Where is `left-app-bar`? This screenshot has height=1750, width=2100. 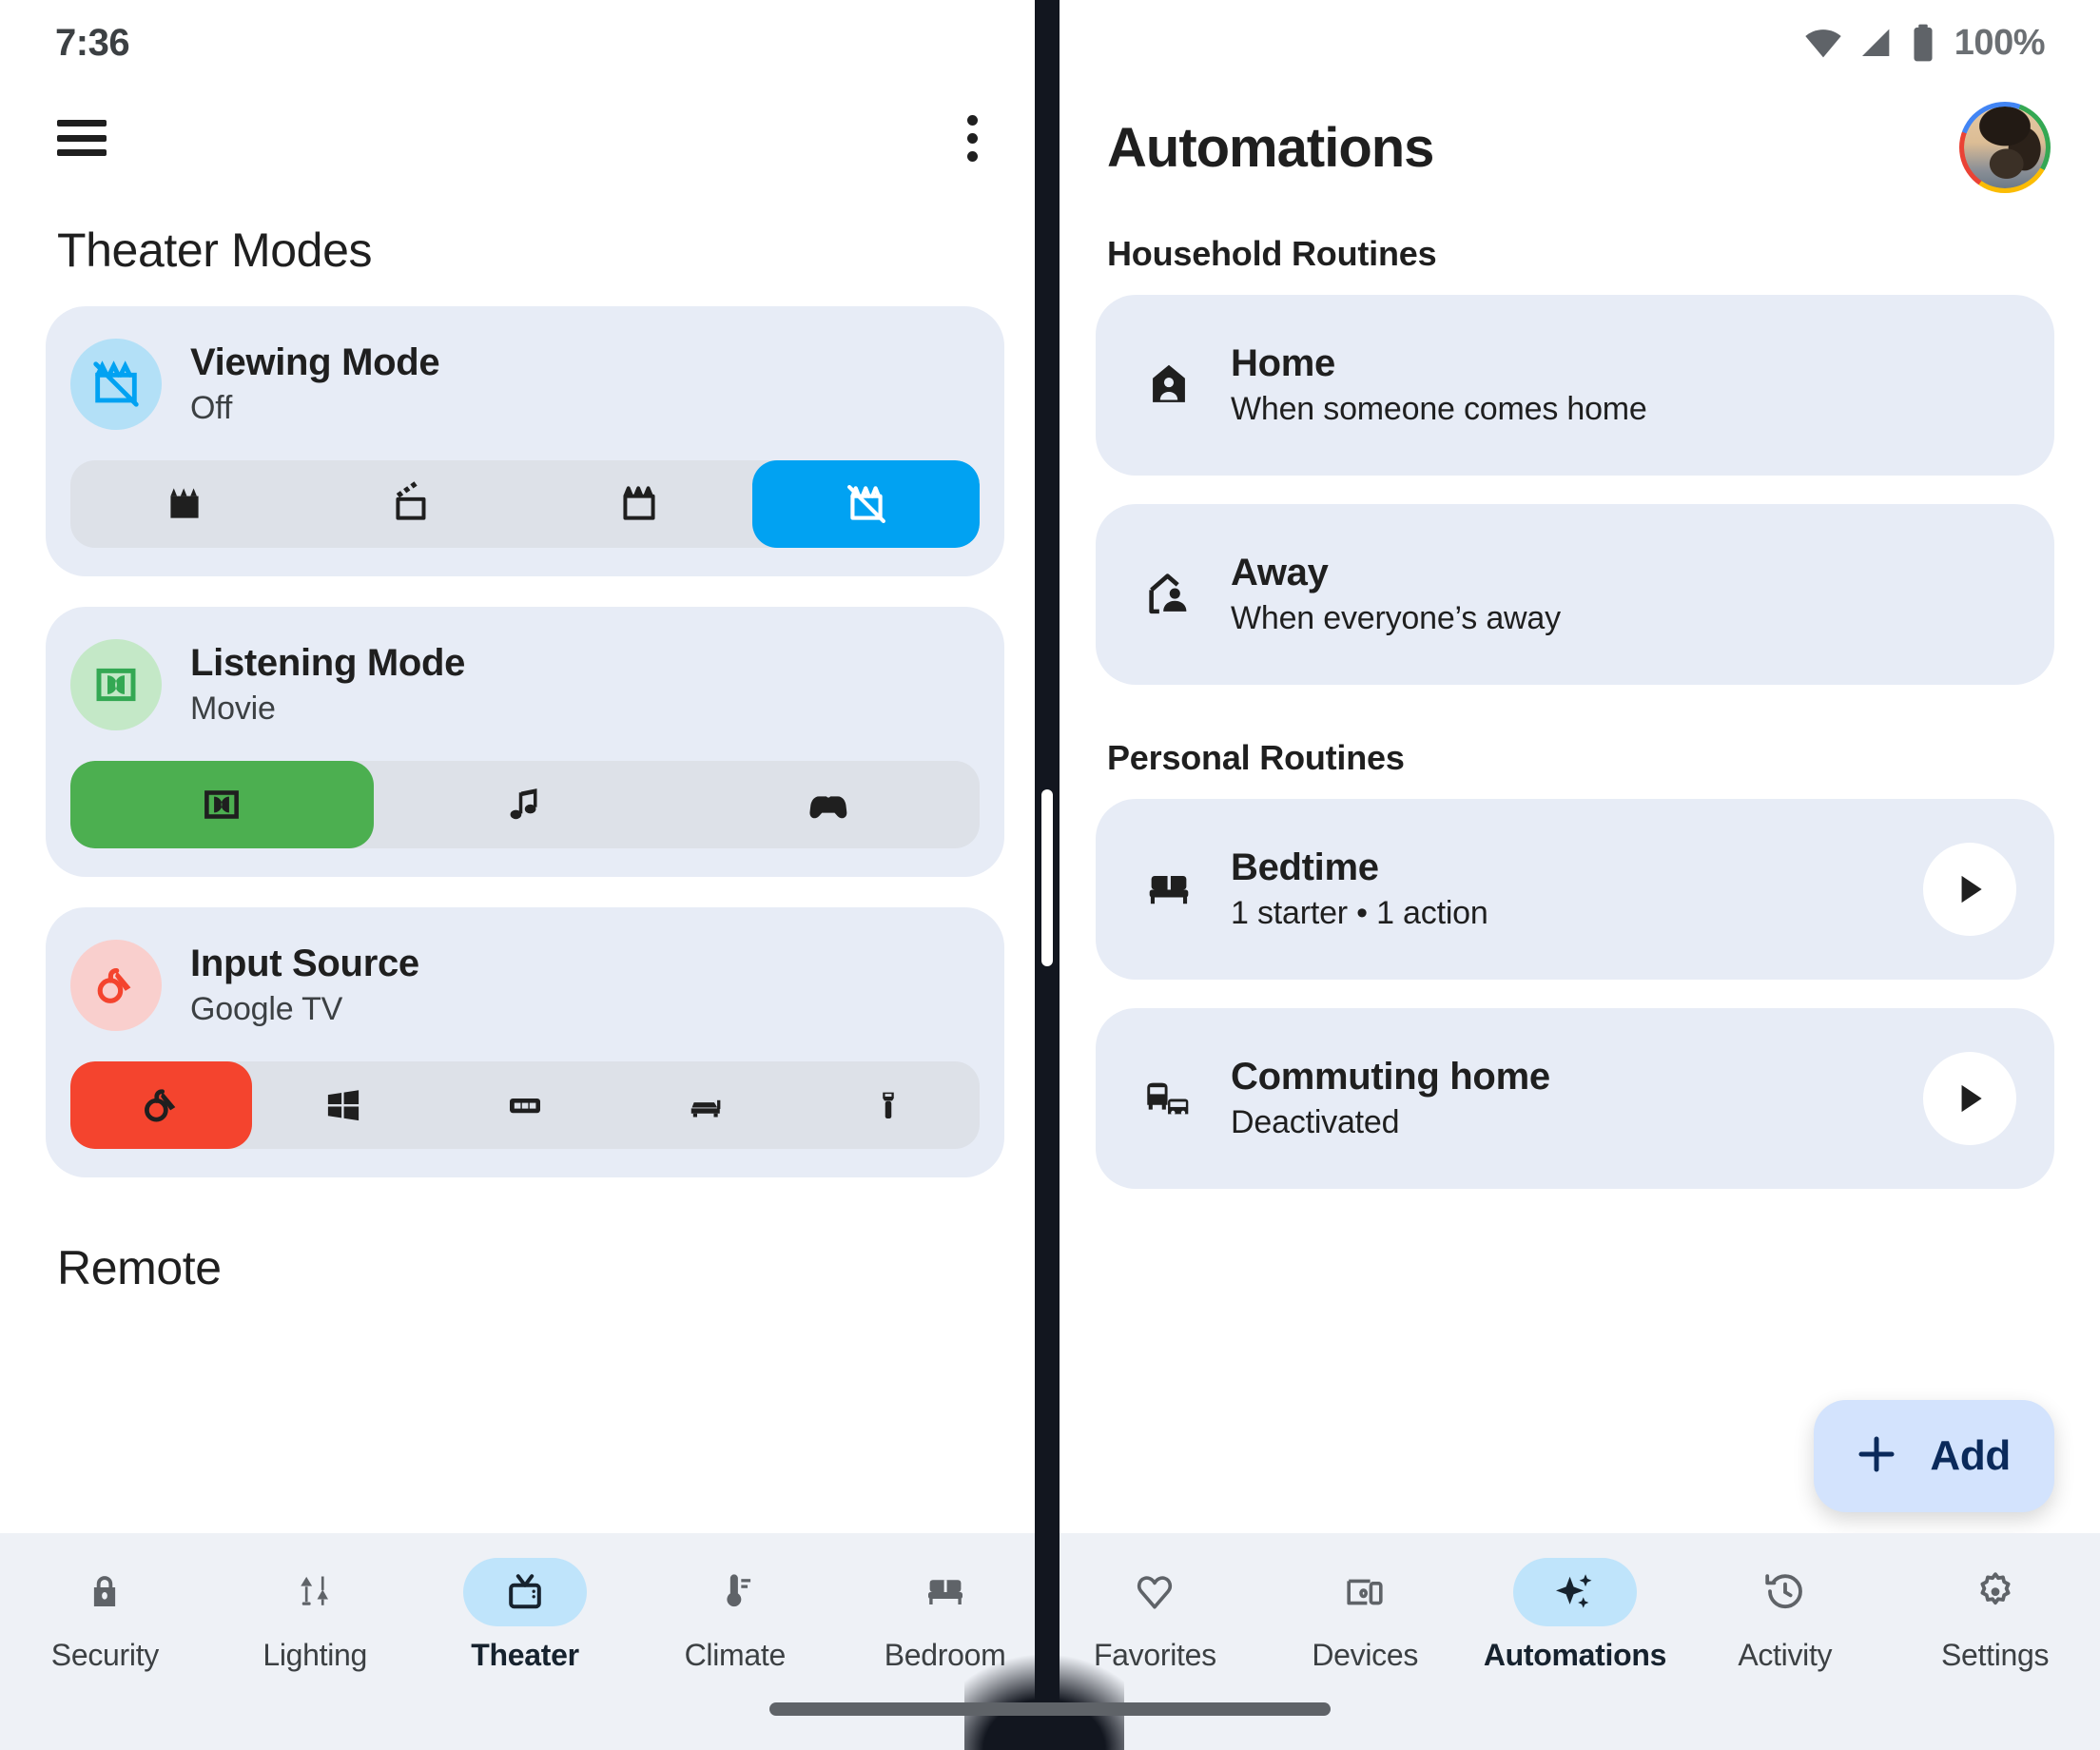 left-app-bar is located at coordinates (525, 138).